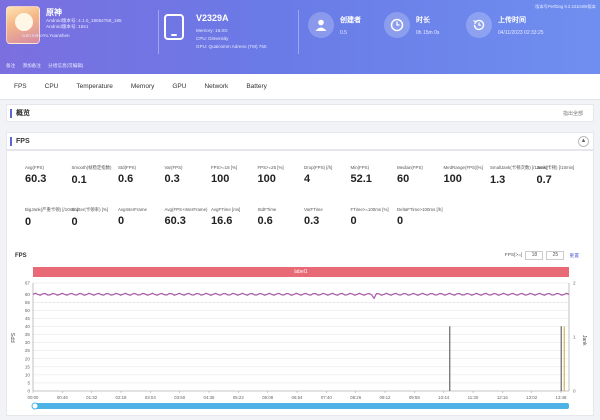 Image resolution: width=600 pixels, height=420 pixels. What do you see at coordinates (10, 65) in the screenshot?
I see `note-label: 备注` at bounding box center [10, 65].